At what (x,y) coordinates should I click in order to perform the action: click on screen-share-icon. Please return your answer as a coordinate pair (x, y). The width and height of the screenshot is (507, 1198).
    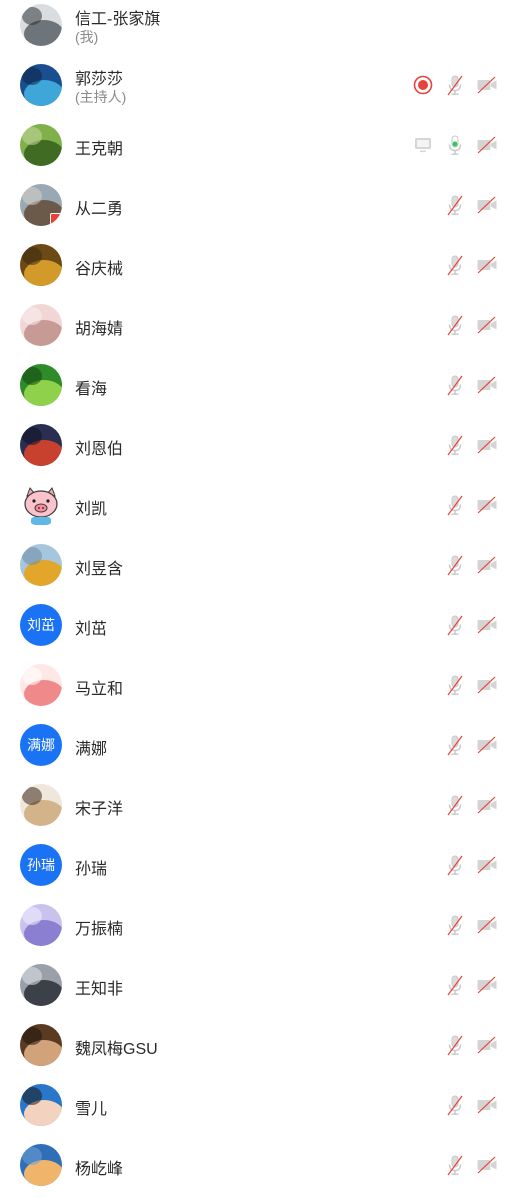
    Looking at the image, I should click on (423, 145).